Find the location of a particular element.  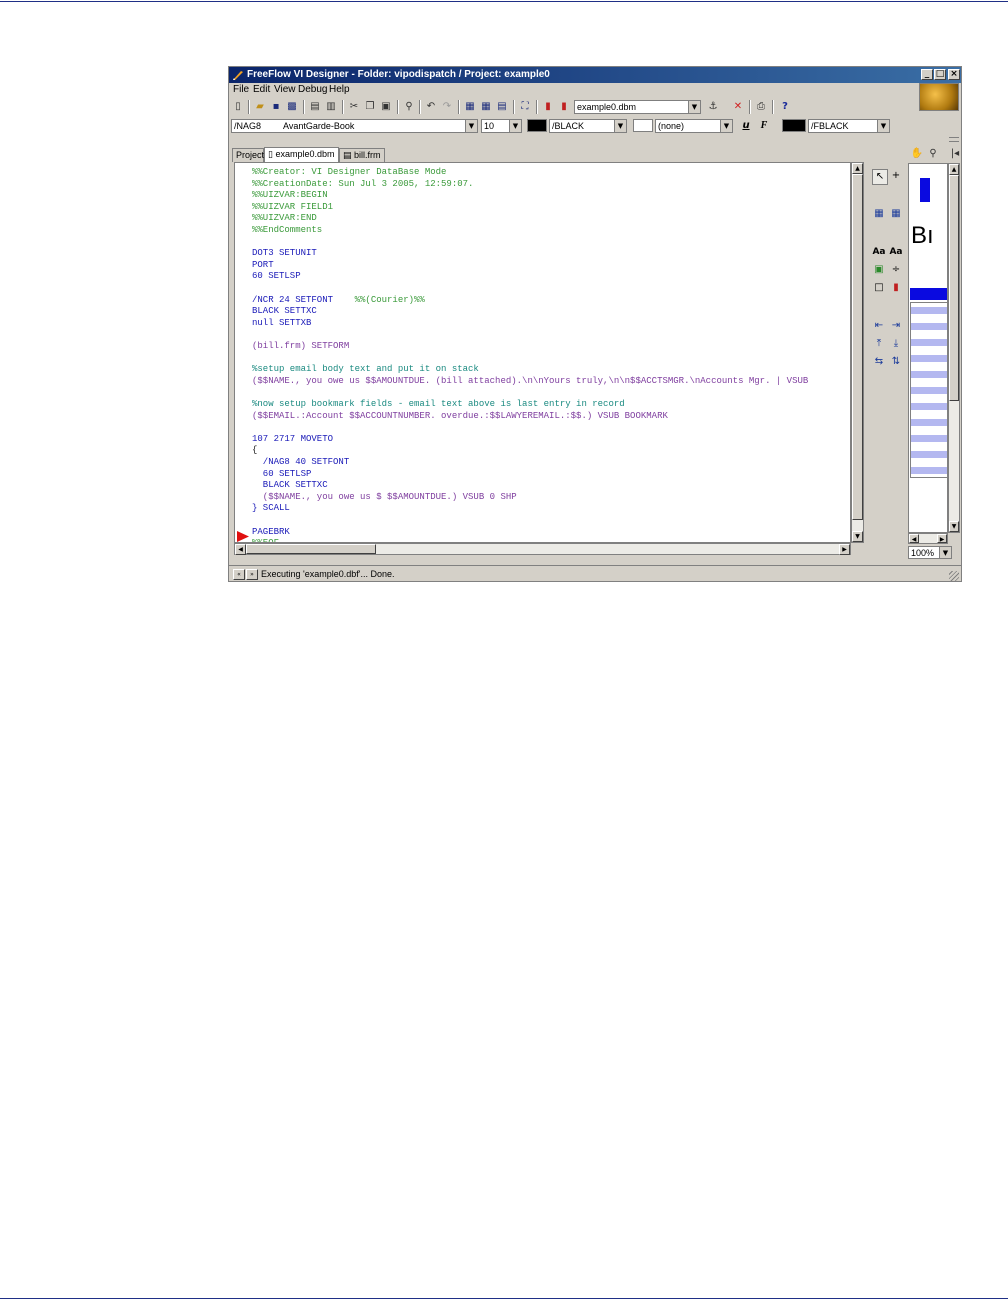

help-icon: ? is located at coordinates (785, 107).